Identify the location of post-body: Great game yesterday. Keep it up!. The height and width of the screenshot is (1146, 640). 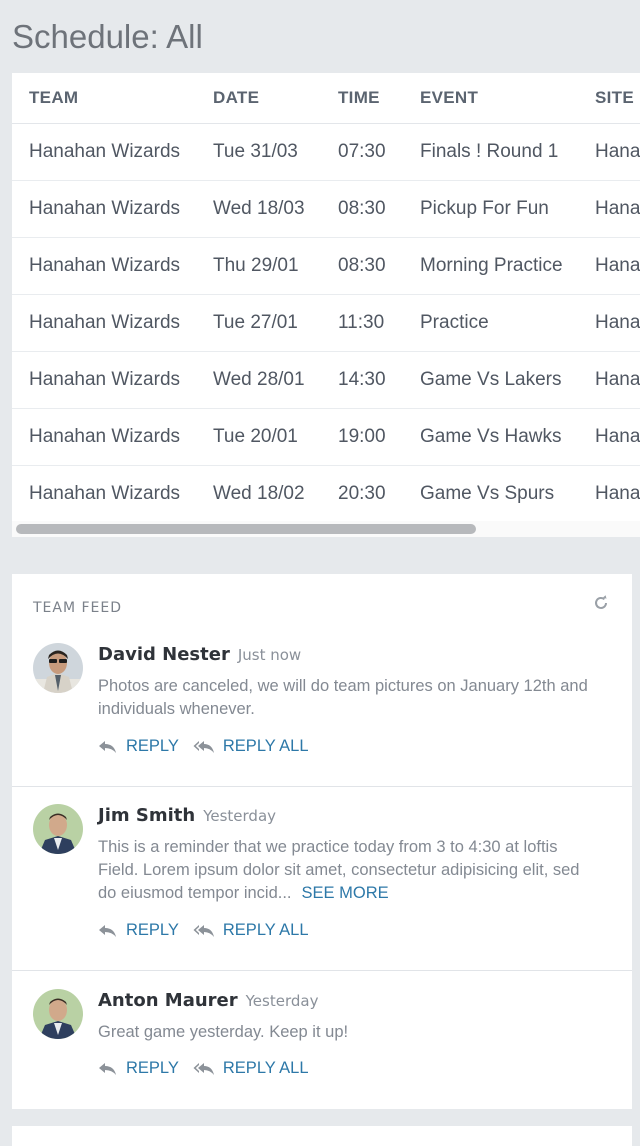
(223, 1032).